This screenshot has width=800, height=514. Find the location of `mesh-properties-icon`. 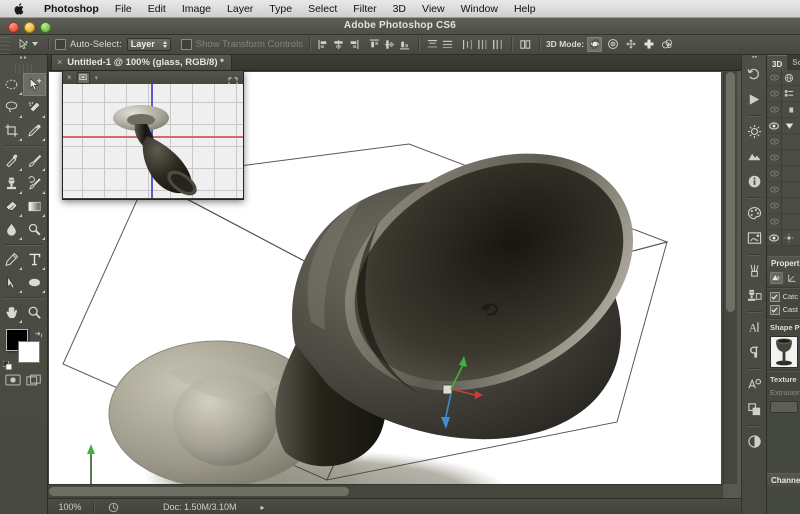

mesh-properties-icon is located at coordinates (776, 277).